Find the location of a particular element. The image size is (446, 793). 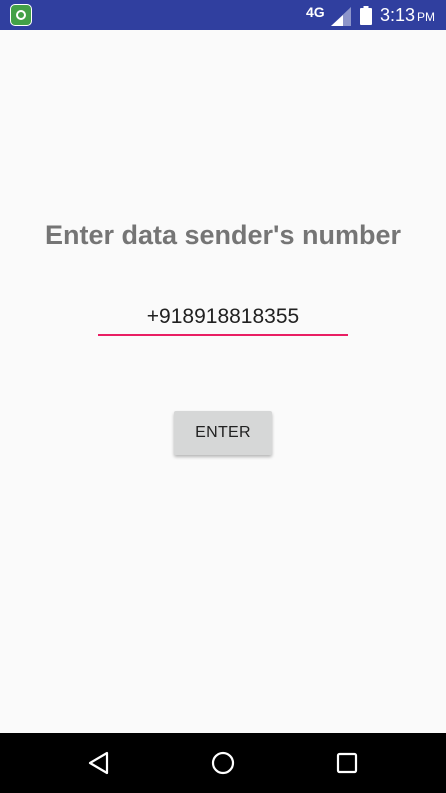

recents-square-icon is located at coordinates (347, 763).